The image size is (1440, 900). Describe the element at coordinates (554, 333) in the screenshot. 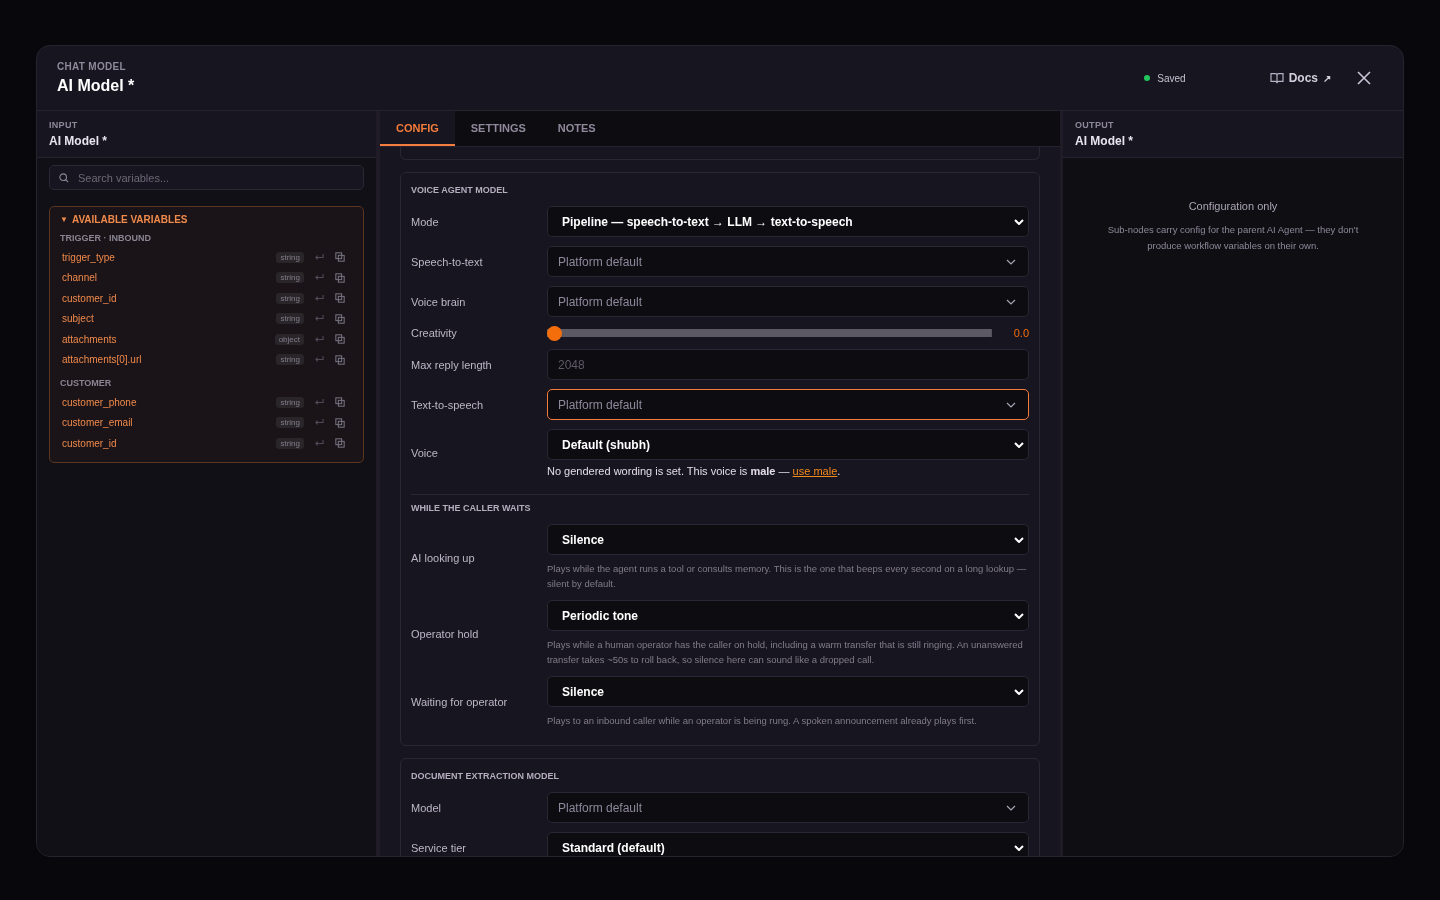

I see `slider-thumb` at that location.